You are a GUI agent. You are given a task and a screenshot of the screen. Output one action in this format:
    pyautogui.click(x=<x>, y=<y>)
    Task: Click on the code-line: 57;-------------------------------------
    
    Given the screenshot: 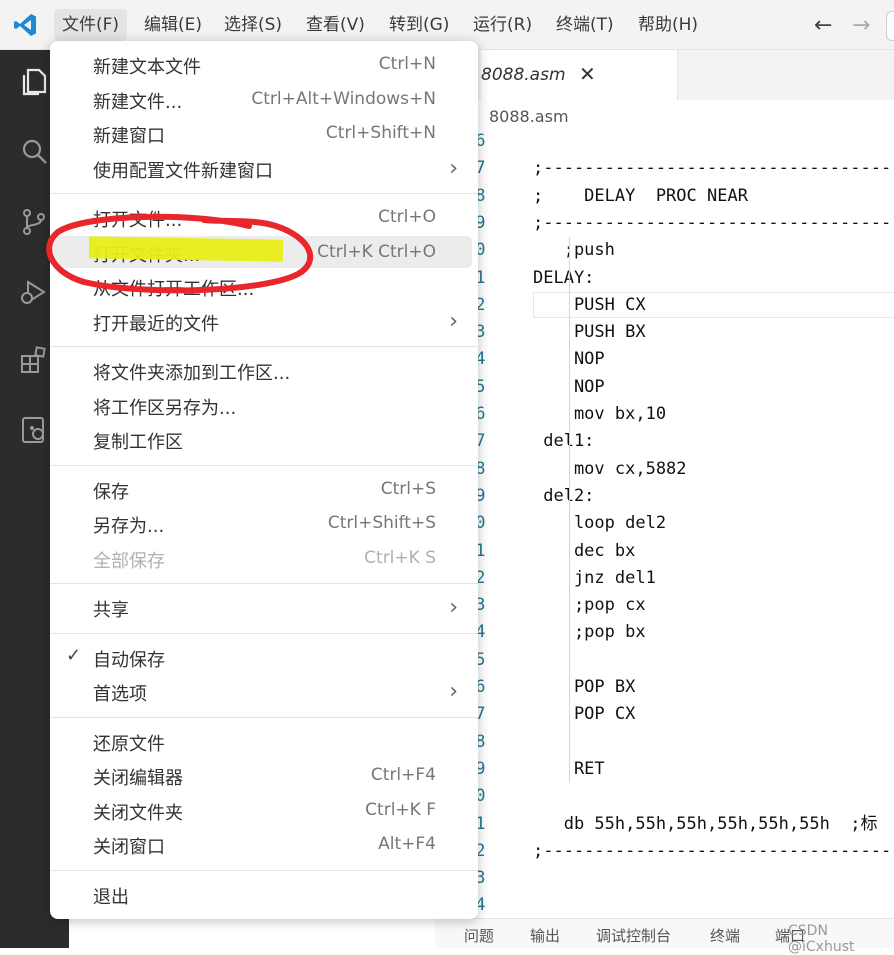 What is the action you would take?
    pyautogui.click(x=664, y=168)
    